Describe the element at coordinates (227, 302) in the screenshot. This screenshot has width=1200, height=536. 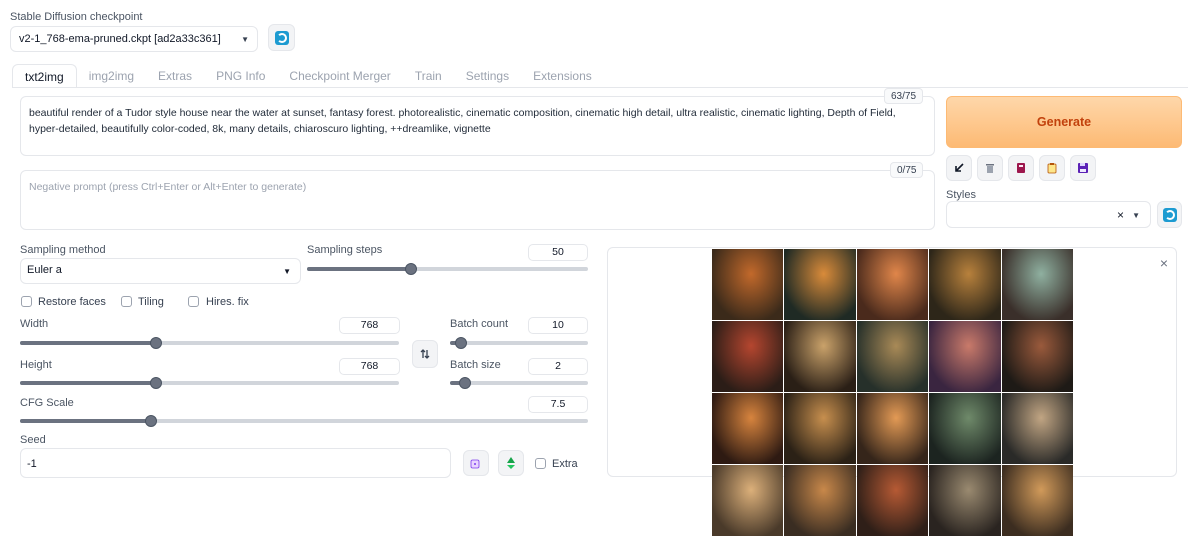
I see `hires-fix-label: Hires. fix` at that location.